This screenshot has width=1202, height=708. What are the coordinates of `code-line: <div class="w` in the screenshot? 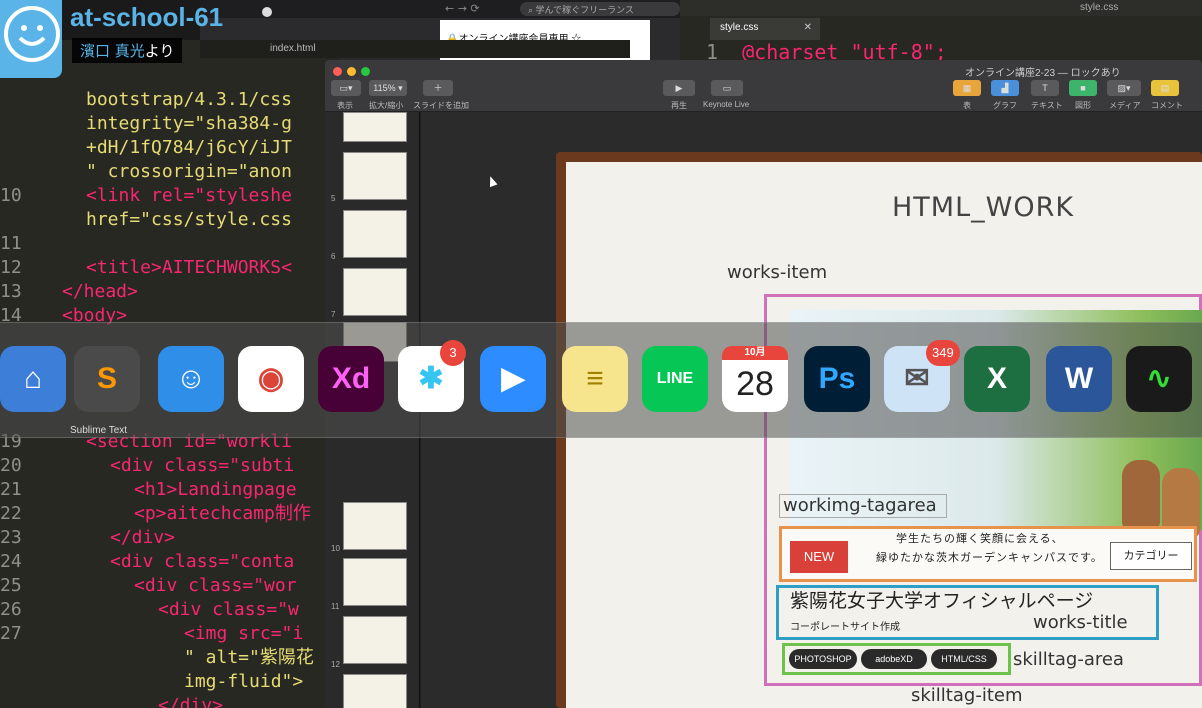 It's located at (228, 609).